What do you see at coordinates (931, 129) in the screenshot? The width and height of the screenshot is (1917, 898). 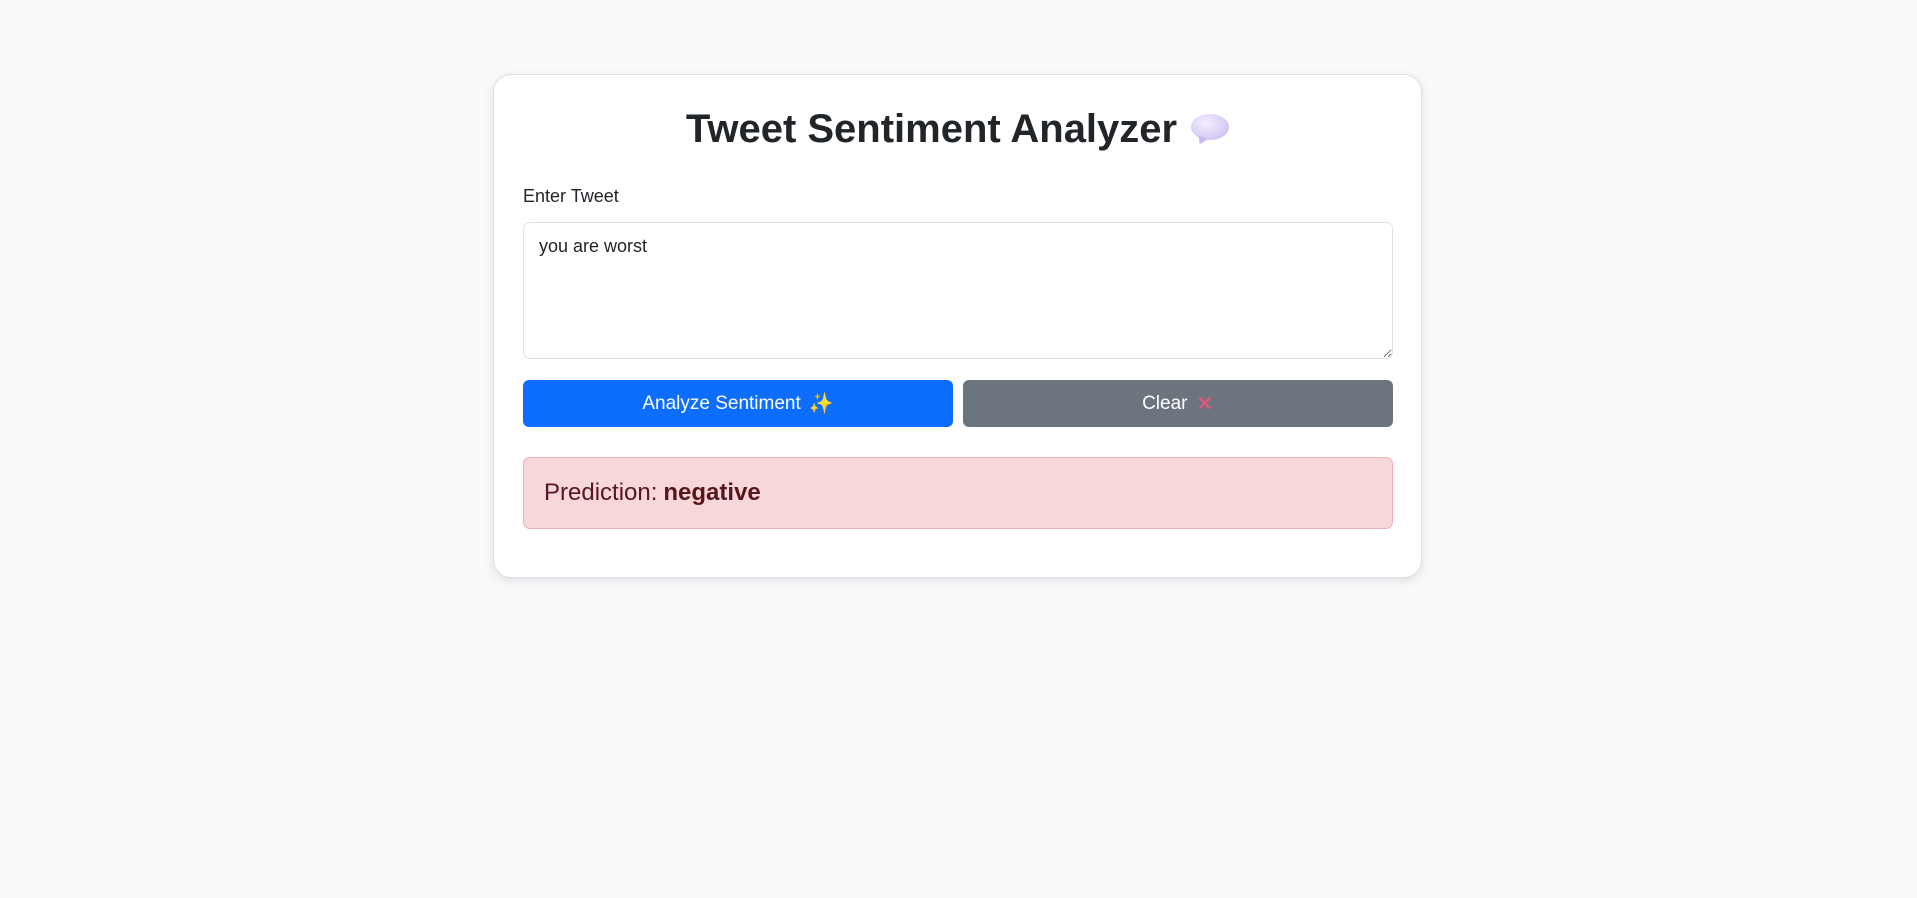 I see `page-title-text: Tweet Sentiment Analyzer` at bounding box center [931, 129].